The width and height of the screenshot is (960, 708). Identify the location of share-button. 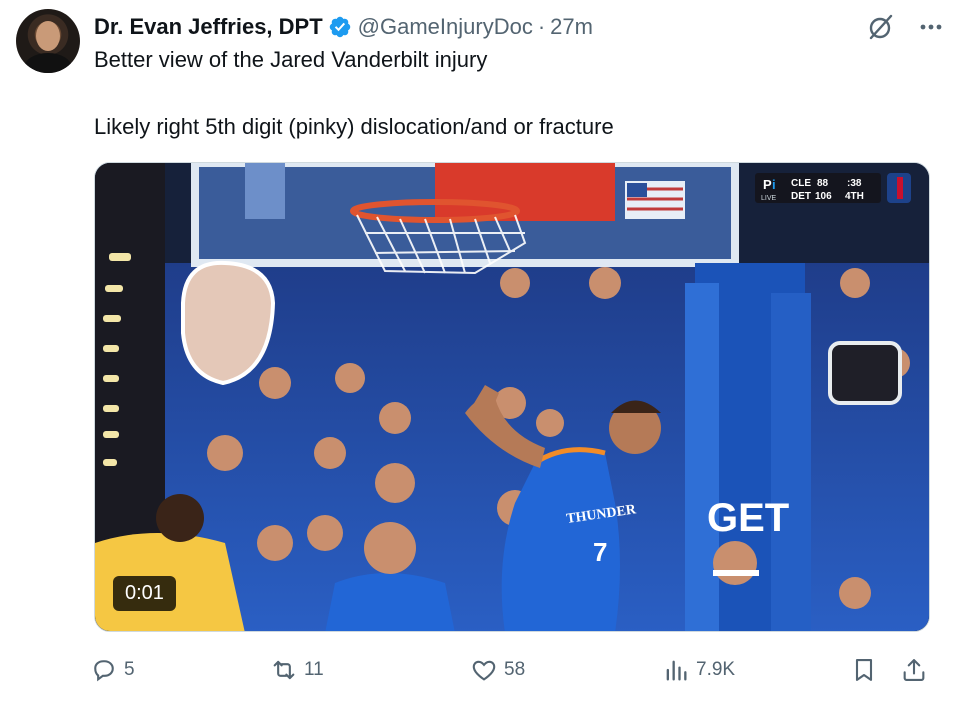
(917, 670).